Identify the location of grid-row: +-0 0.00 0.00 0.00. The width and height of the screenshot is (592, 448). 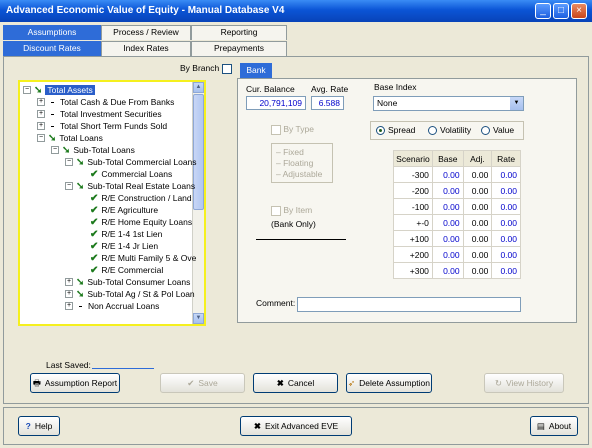
(457, 222).